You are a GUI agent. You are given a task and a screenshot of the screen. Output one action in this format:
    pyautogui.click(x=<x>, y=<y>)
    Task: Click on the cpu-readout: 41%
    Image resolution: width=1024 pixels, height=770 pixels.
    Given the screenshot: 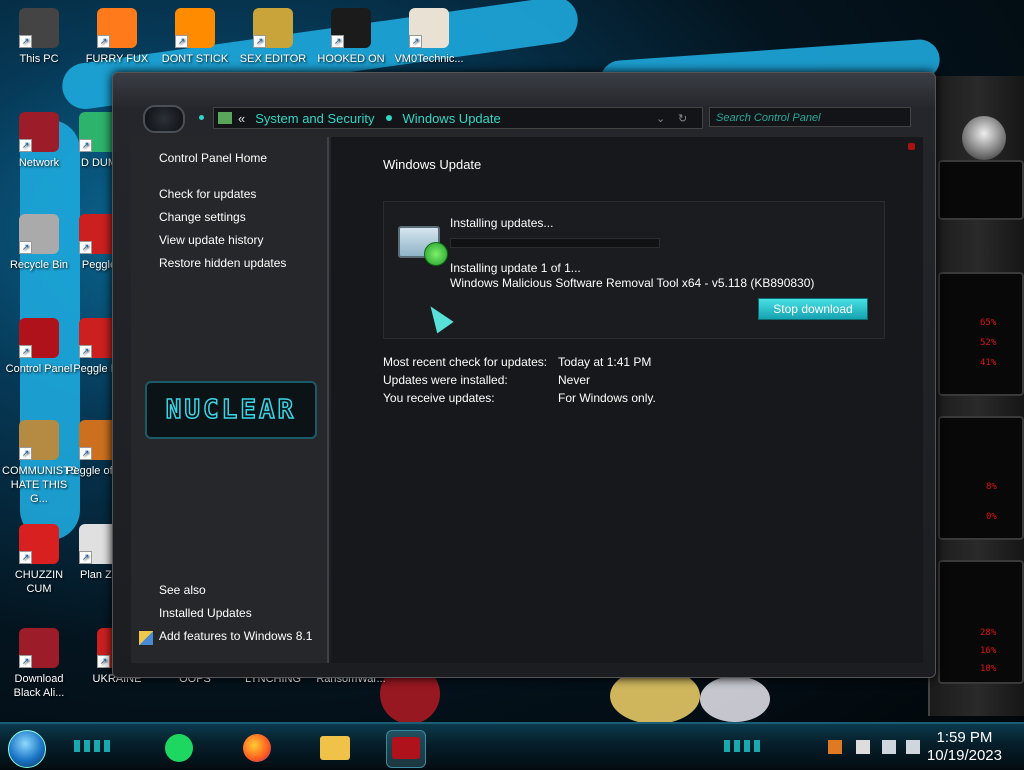 What is the action you would take?
    pyautogui.click(x=988, y=363)
    